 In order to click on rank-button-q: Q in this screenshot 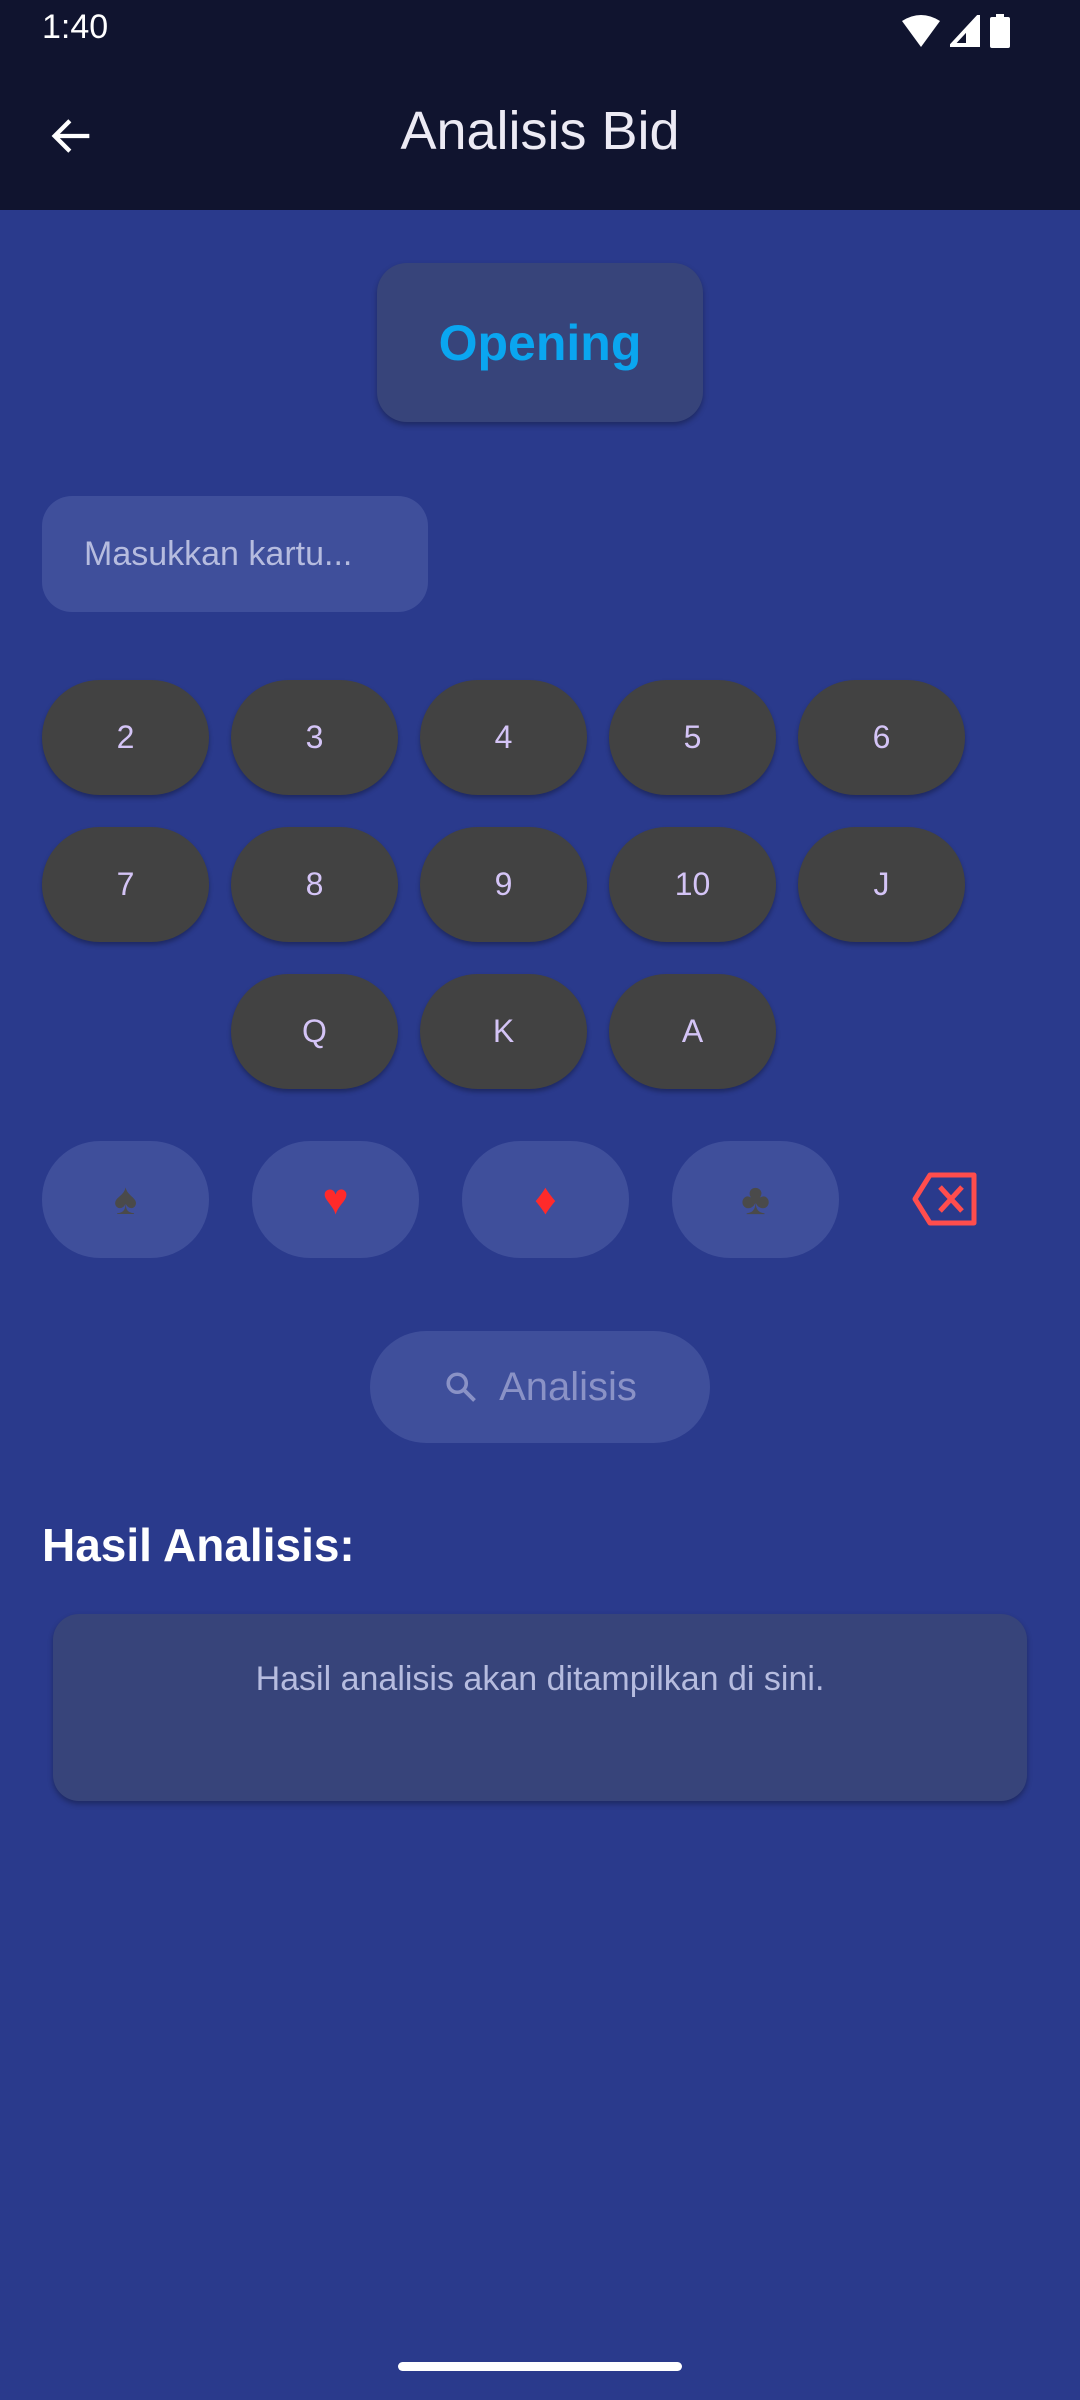, I will do `click(314, 1031)`.